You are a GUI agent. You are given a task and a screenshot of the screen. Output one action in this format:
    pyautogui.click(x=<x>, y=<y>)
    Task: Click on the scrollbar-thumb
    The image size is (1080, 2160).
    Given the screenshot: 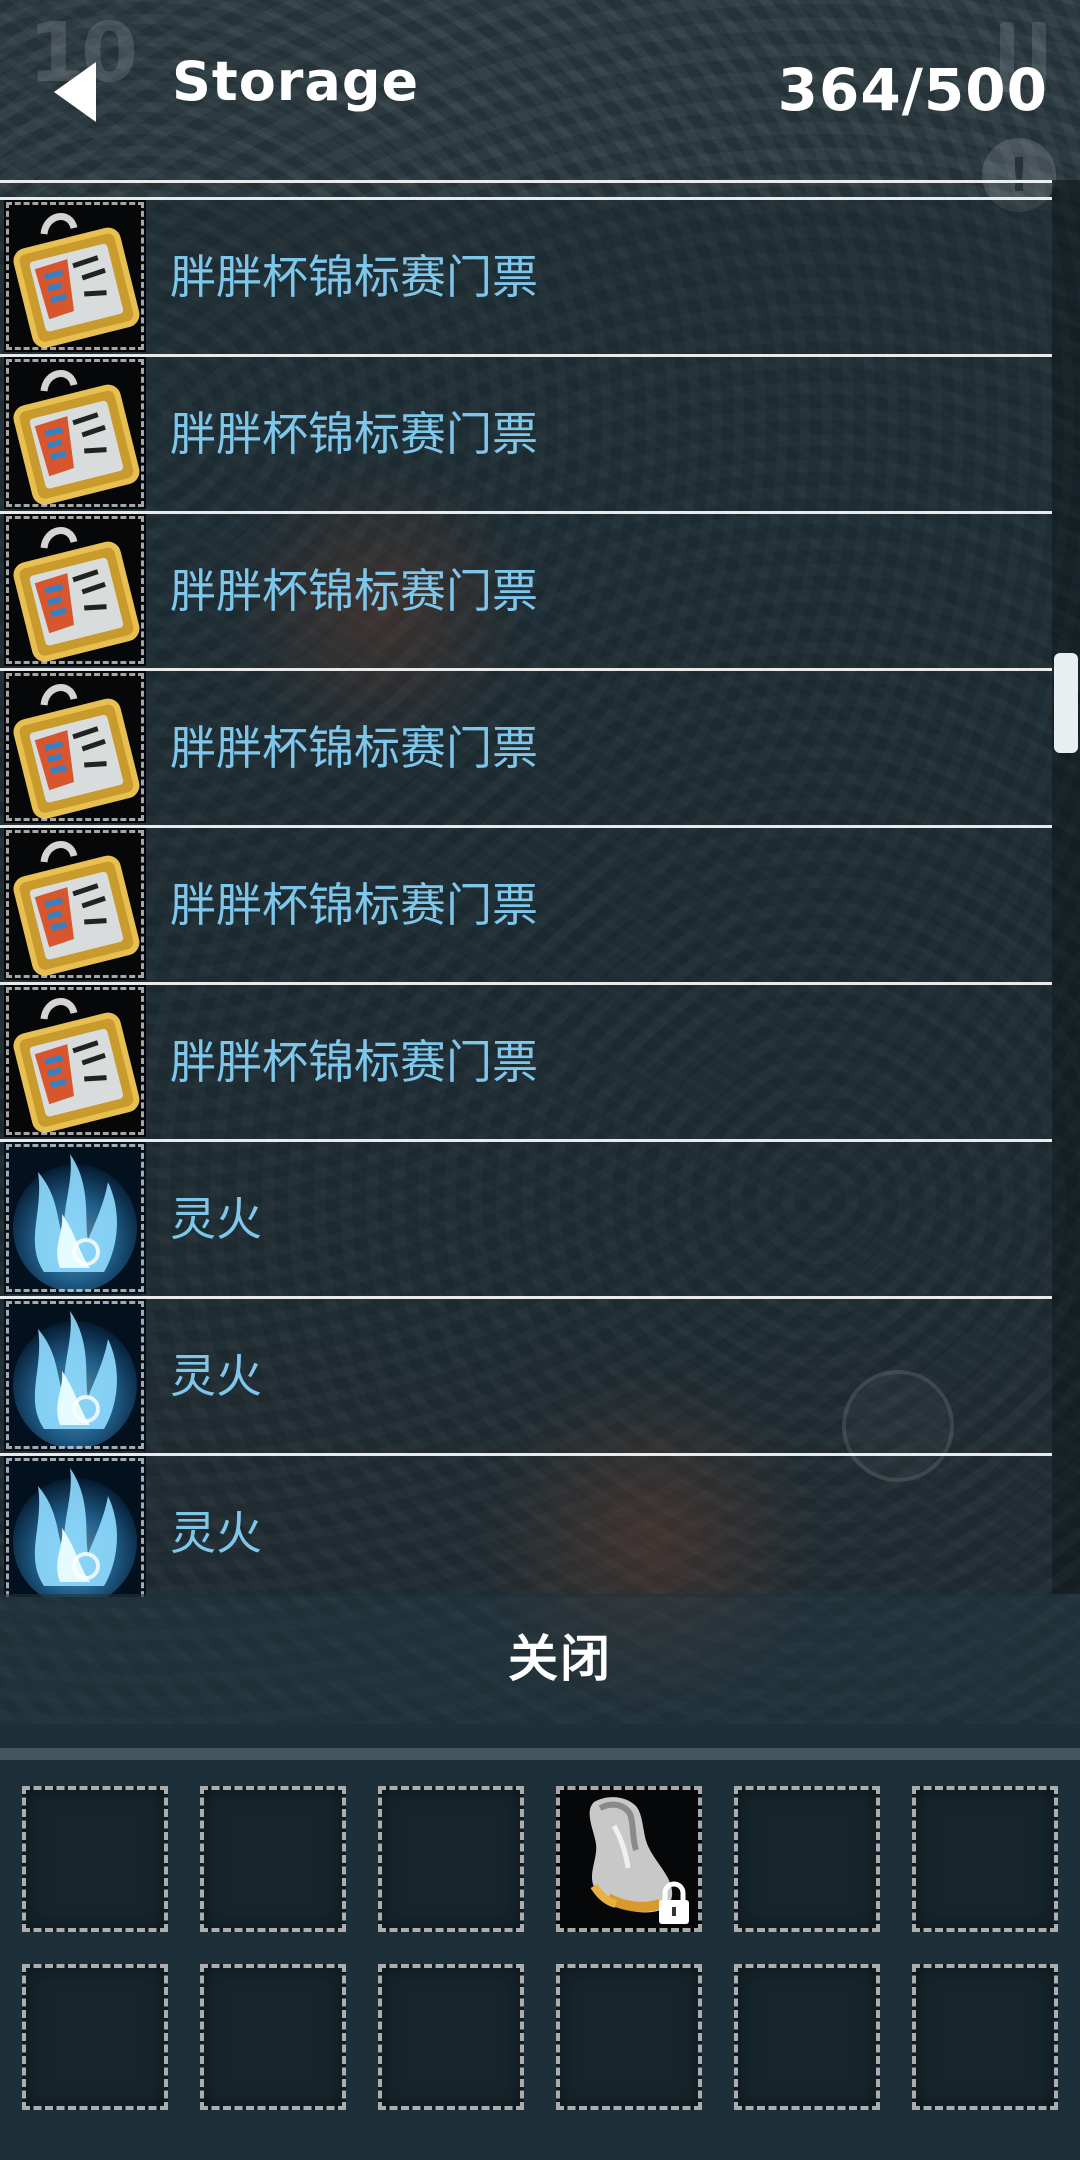 What is the action you would take?
    pyautogui.click(x=1066, y=703)
    